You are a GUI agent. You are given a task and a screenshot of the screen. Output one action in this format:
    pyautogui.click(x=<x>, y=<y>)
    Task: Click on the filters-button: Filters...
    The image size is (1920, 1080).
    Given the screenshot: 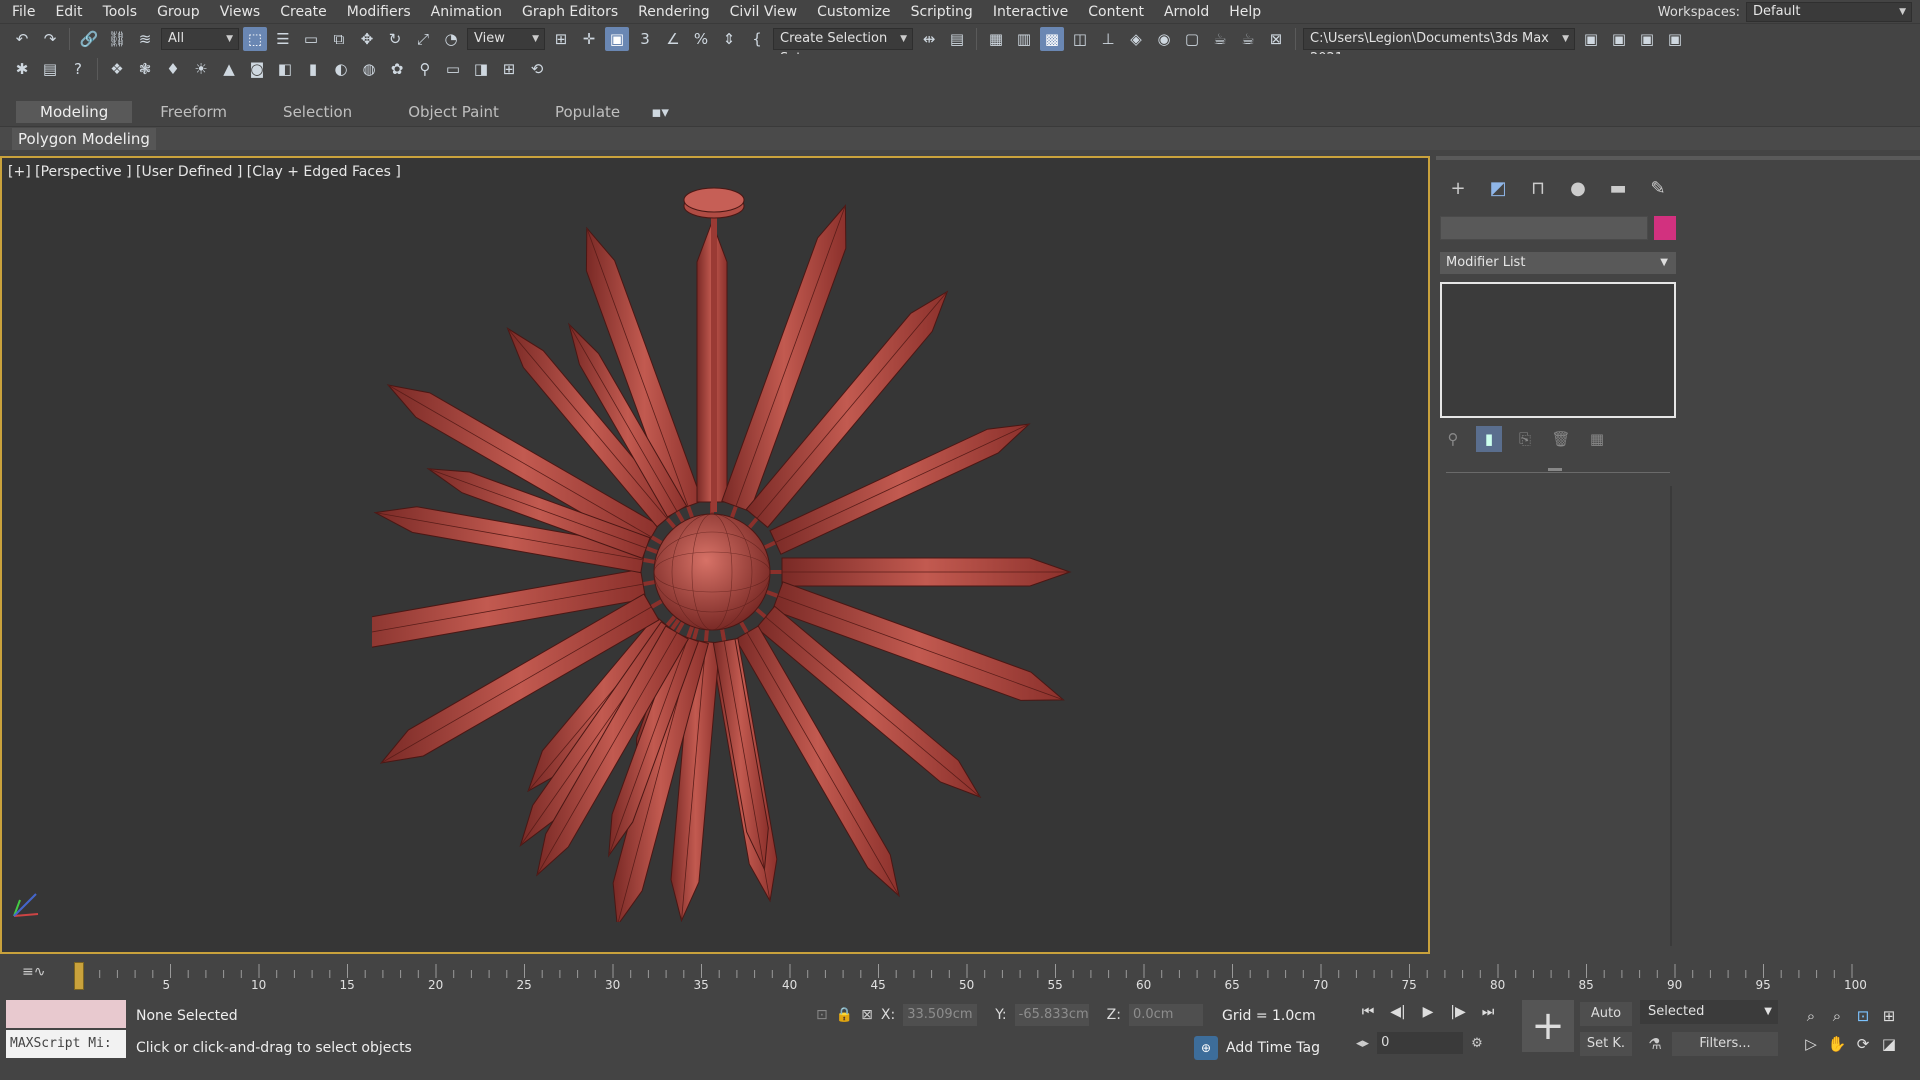 What is the action you would take?
    pyautogui.click(x=1725, y=1044)
    